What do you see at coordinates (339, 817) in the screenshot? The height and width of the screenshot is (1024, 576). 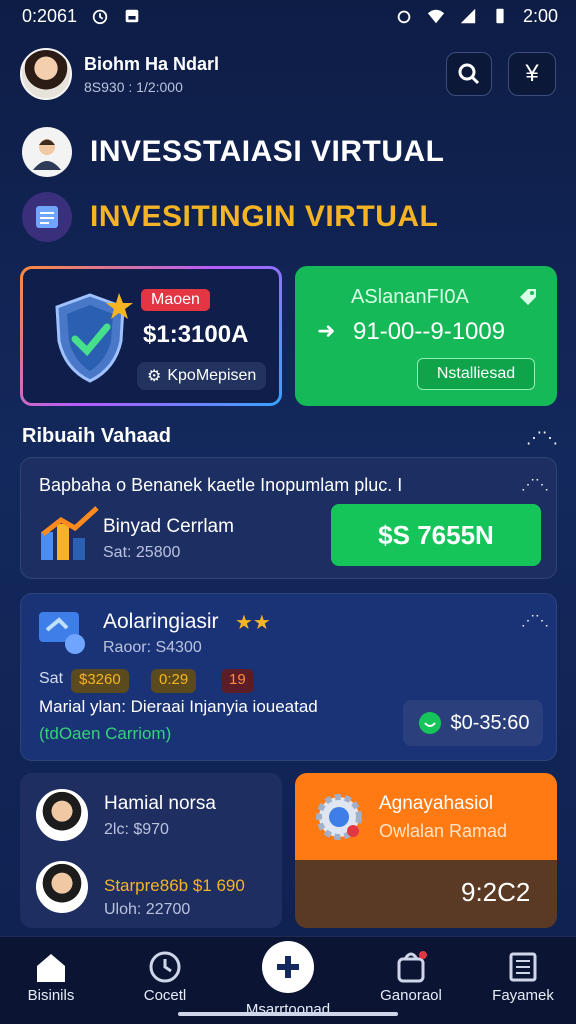 I see `settings-gear-icon` at bounding box center [339, 817].